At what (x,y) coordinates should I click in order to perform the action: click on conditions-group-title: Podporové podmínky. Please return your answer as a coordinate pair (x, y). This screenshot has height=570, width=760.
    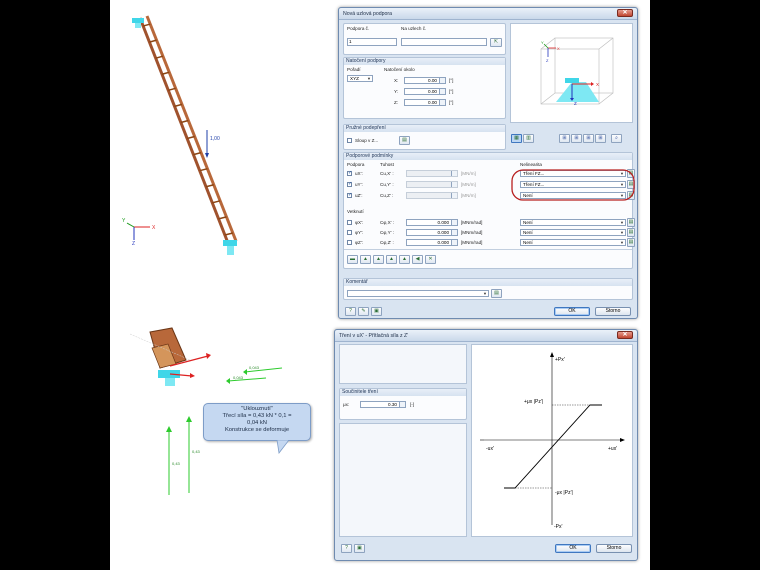
    Looking at the image, I should click on (488, 156).